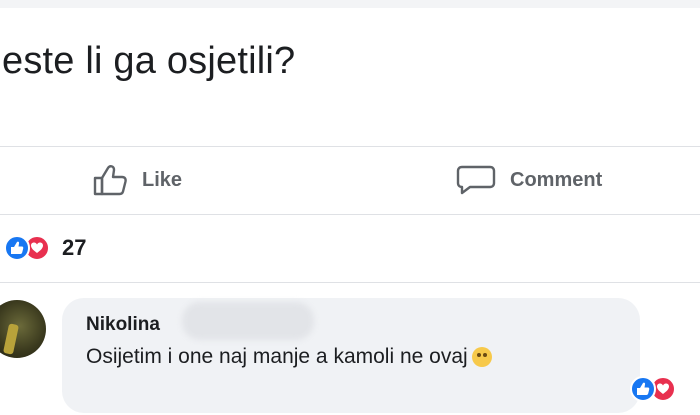  I want to click on top-strip, so click(350, 4).